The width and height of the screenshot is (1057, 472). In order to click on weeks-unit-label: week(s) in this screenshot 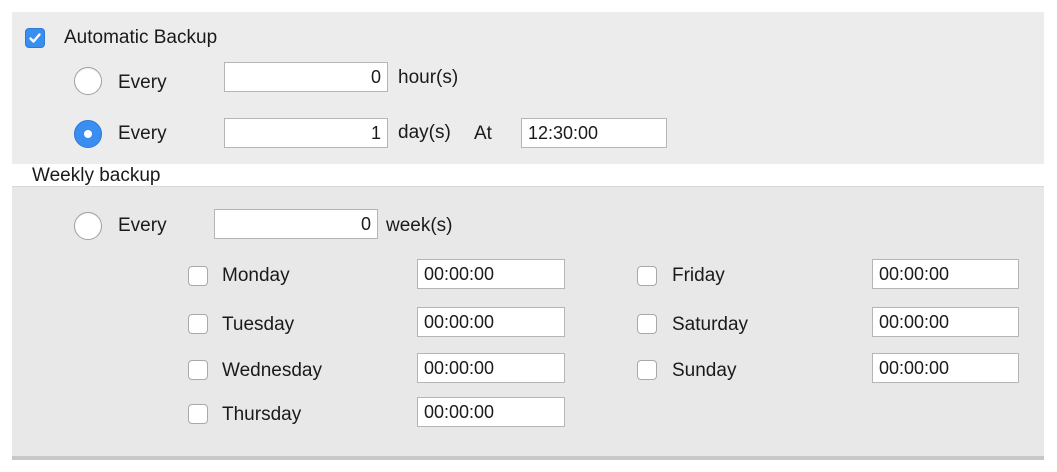, I will do `click(419, 225)`.